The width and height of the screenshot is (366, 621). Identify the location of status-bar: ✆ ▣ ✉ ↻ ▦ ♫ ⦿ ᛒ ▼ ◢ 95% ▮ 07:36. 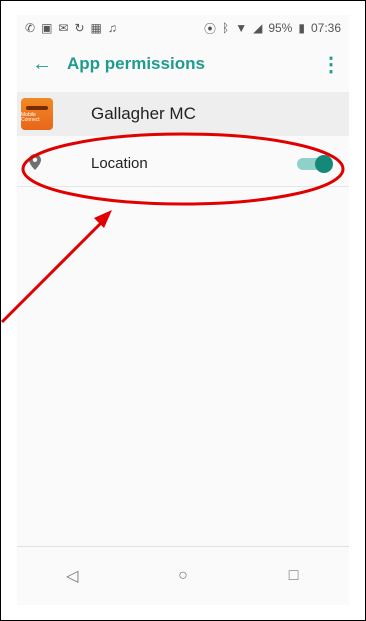
(183, 28).